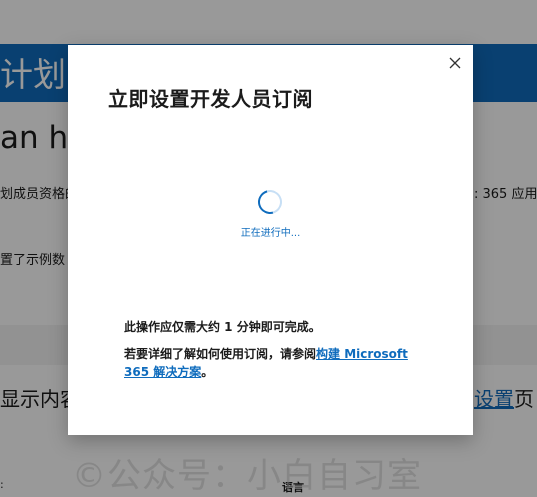 The height and width of the screenshot is (497, 537). I want to click on watermark: ©公众号：小白自习室, so click(247, 476).